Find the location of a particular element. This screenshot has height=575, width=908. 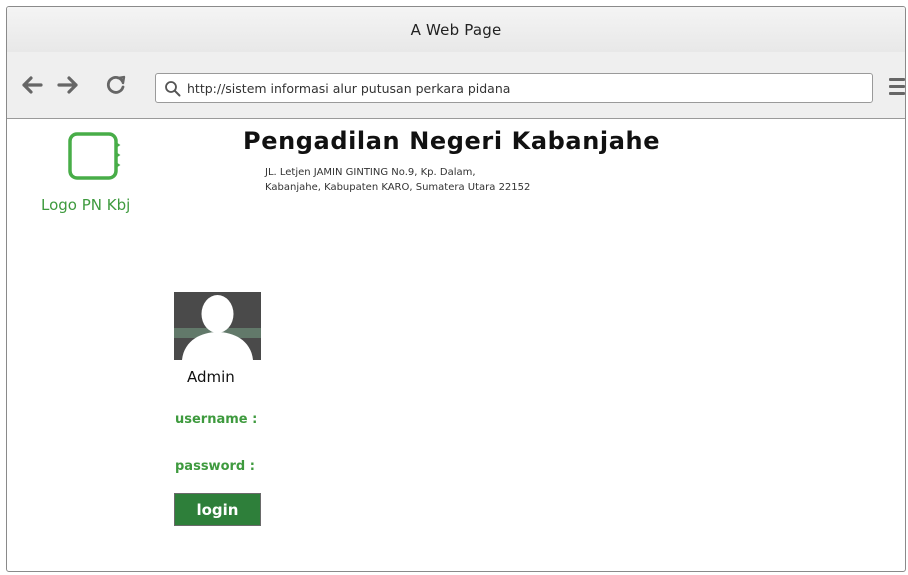

window-title: A Web Page is located at coordinates (456, 29).